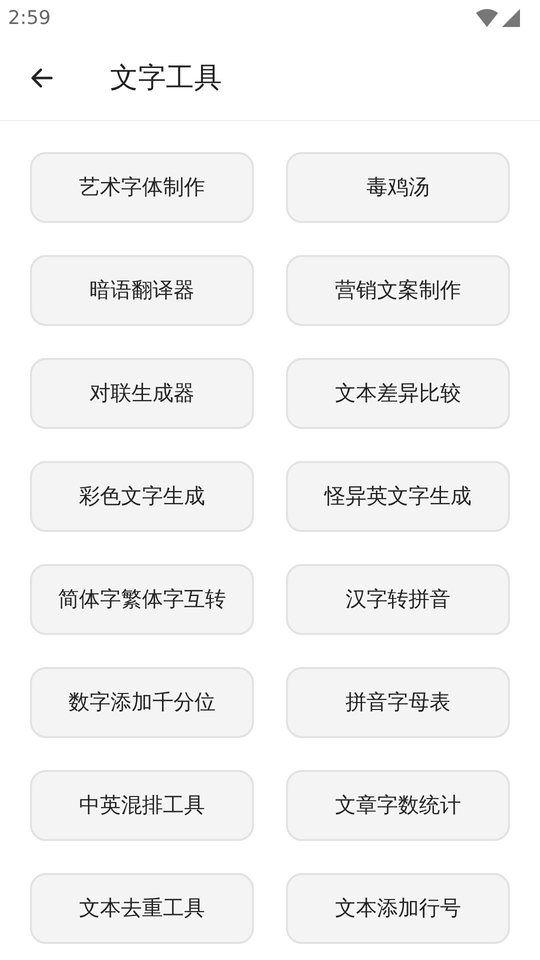  I want to click on tool-button: 拼音字母表, so click(398, 702).